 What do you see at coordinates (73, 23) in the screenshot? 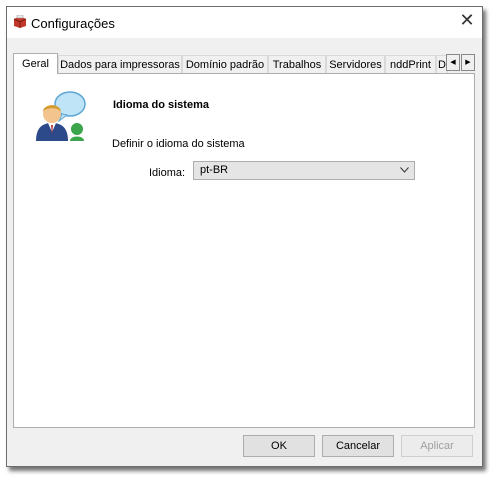
I see `window-title: Configurações` at bounding box center [73, 23].